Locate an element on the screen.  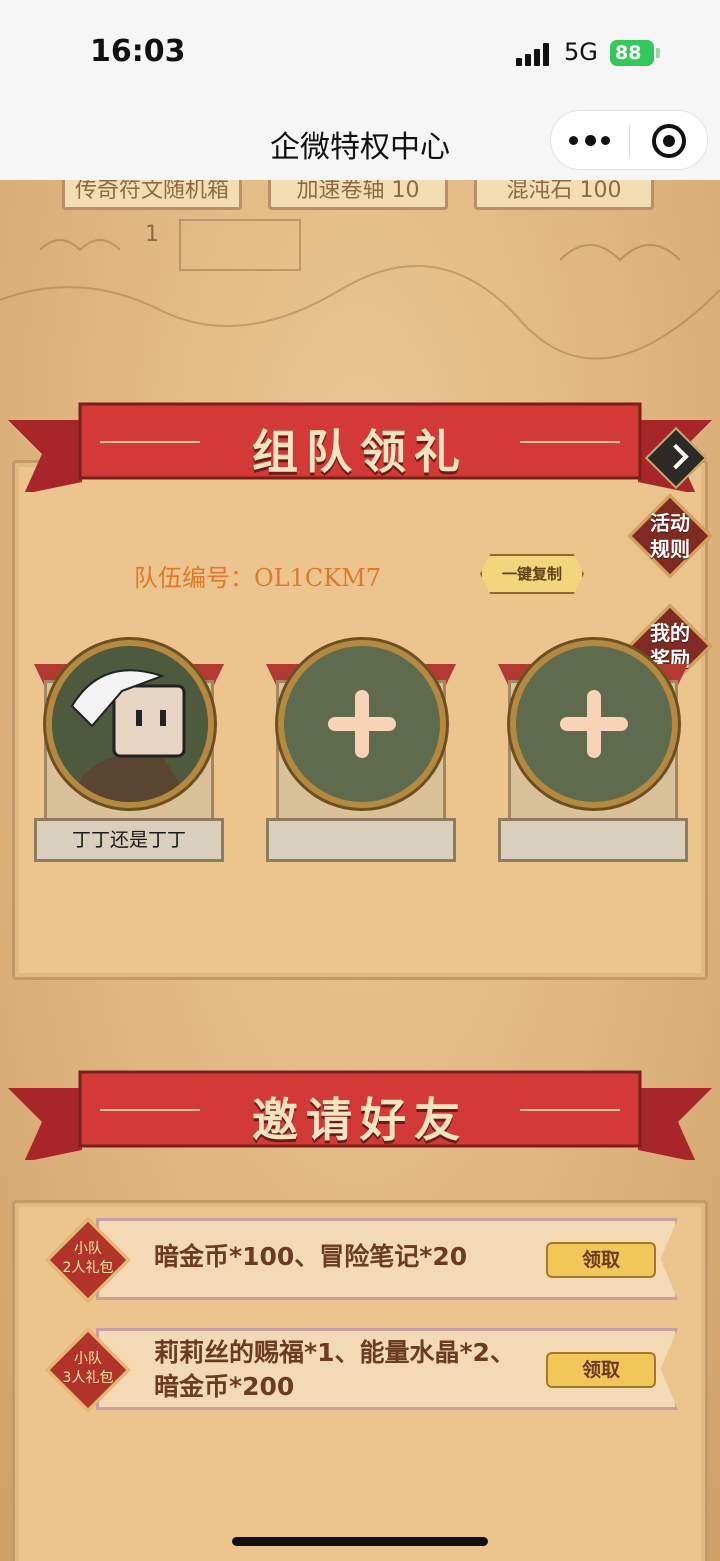
team-ribbon: 组队领礼 is located at coordinates (360, 447).